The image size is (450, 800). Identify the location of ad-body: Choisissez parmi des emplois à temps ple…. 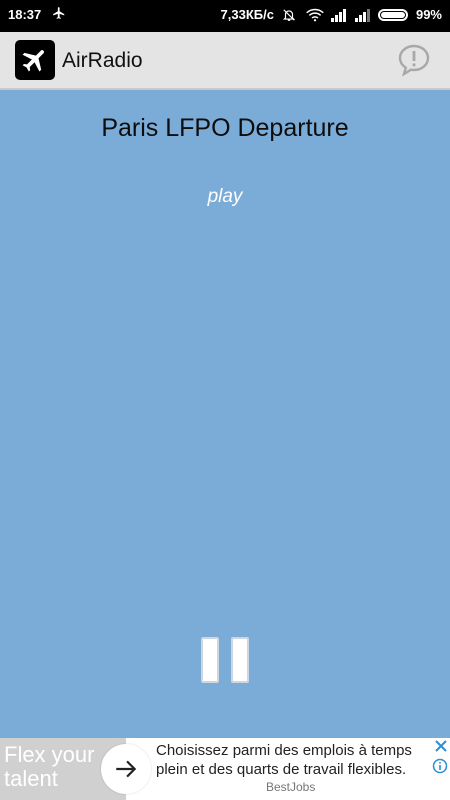
(284, 760).